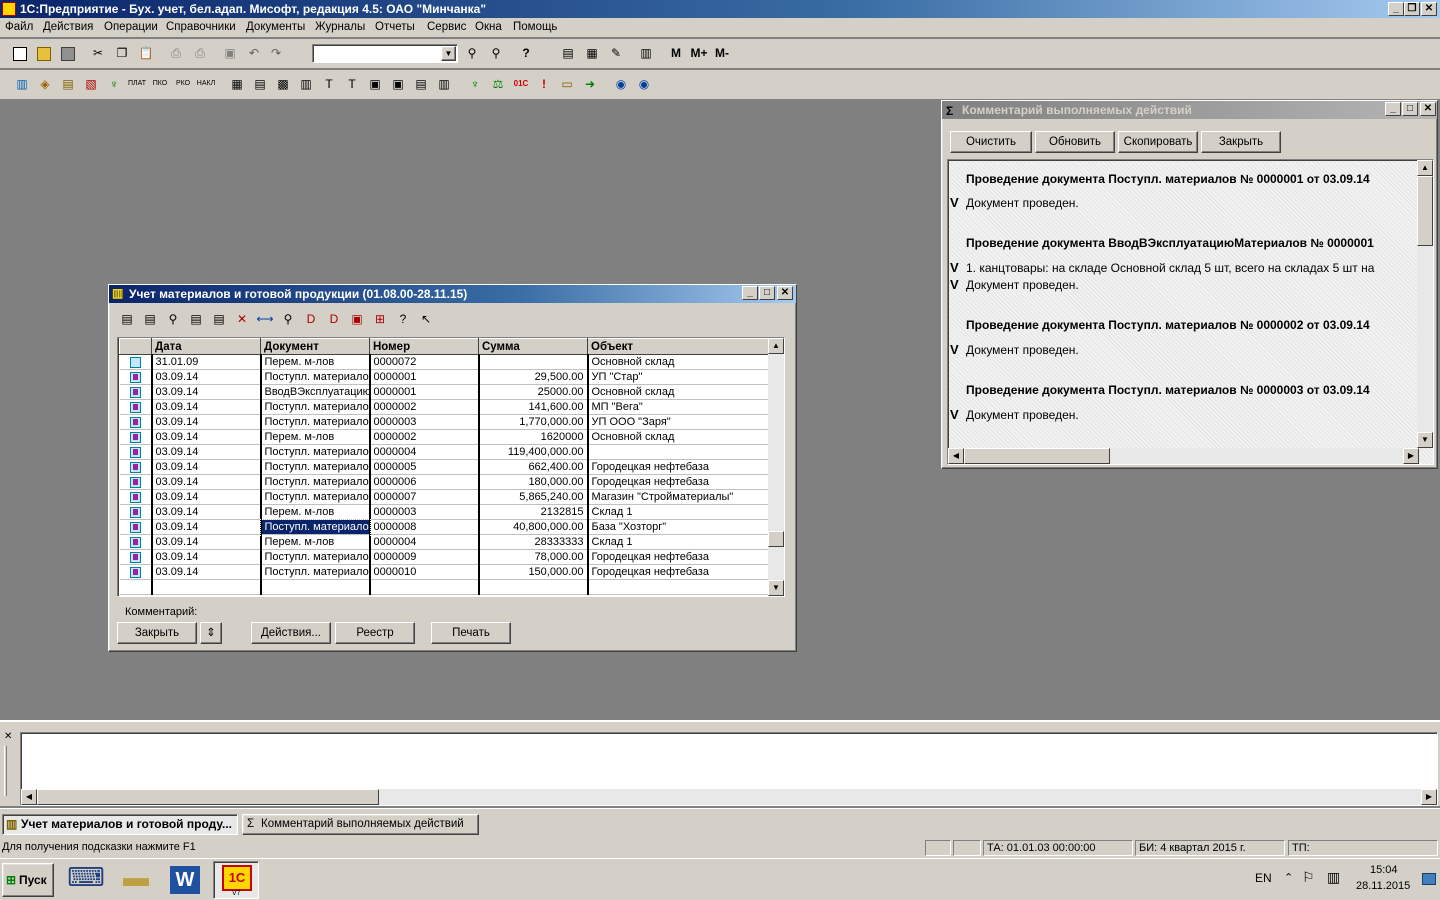 The height and width of the screenshot is (900, 1440). I want to click on properties-icon: ▣, so click(230, 53).